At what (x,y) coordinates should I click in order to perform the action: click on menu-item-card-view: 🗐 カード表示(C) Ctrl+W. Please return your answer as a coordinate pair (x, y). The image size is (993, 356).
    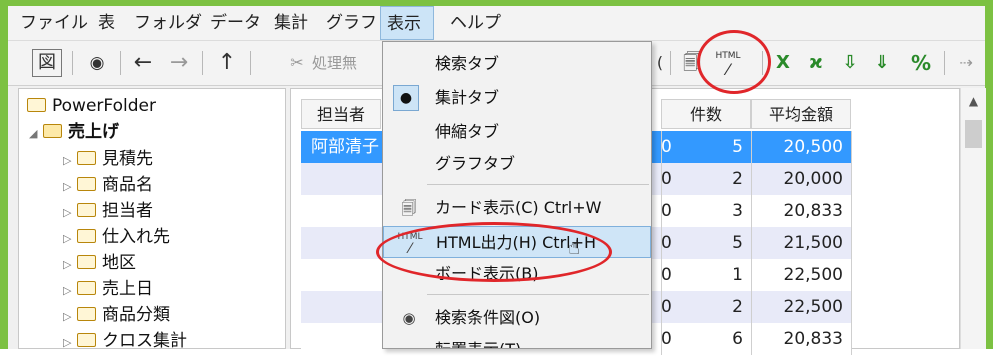
    Looking at the image, I should click on (517, 208).